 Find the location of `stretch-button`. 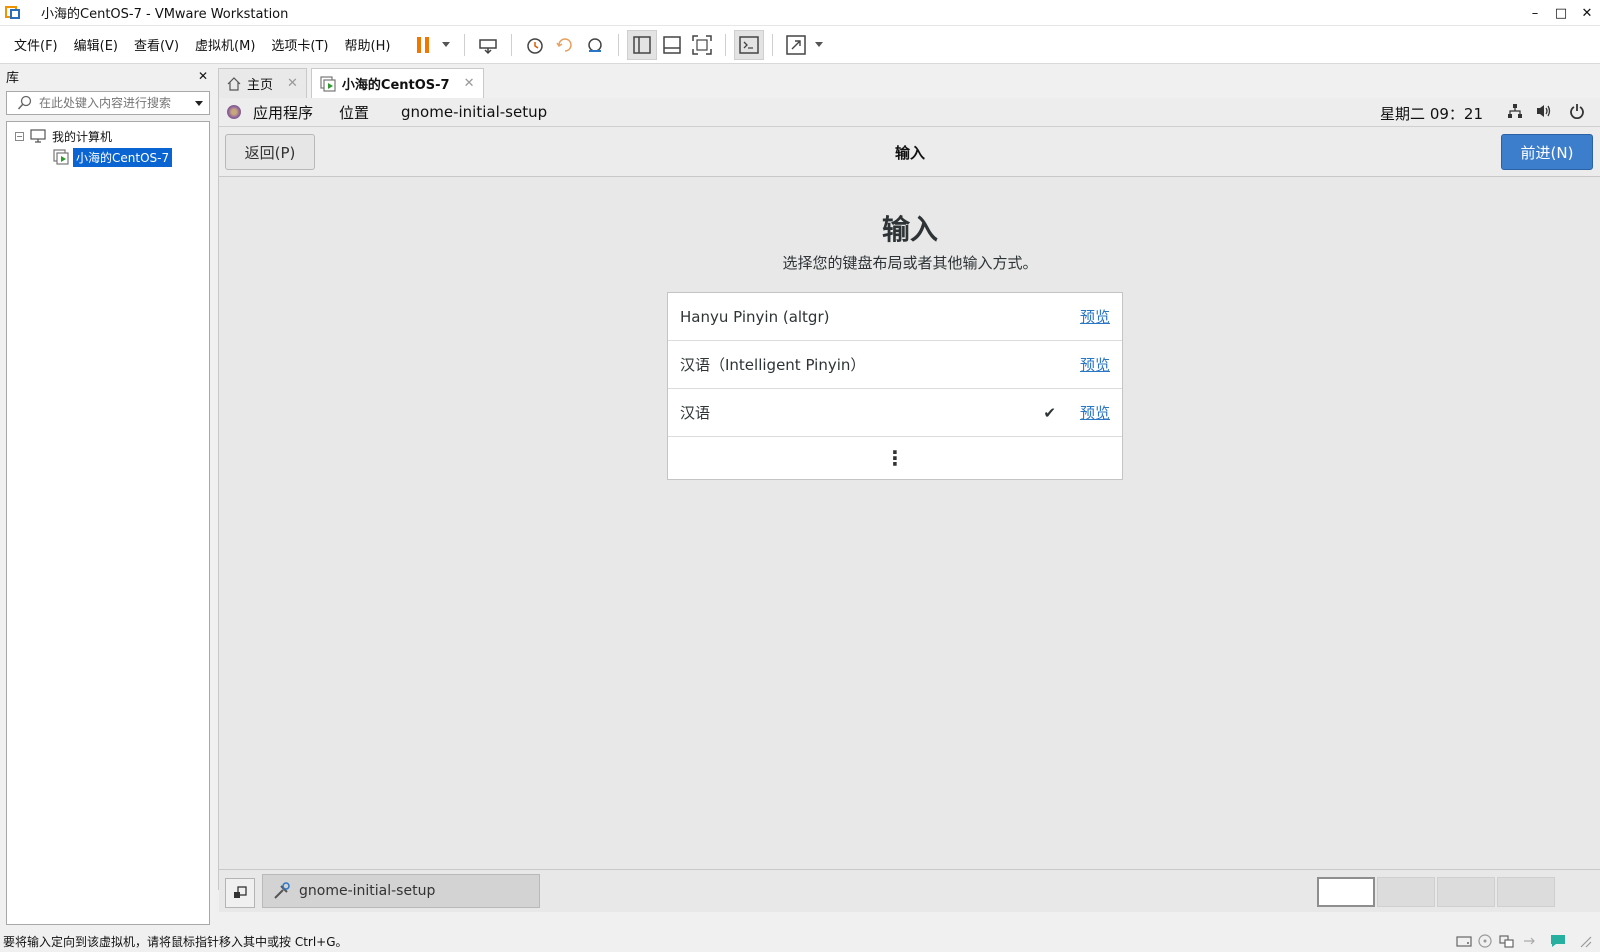

stretch-button is located at coordinates (796, 45).